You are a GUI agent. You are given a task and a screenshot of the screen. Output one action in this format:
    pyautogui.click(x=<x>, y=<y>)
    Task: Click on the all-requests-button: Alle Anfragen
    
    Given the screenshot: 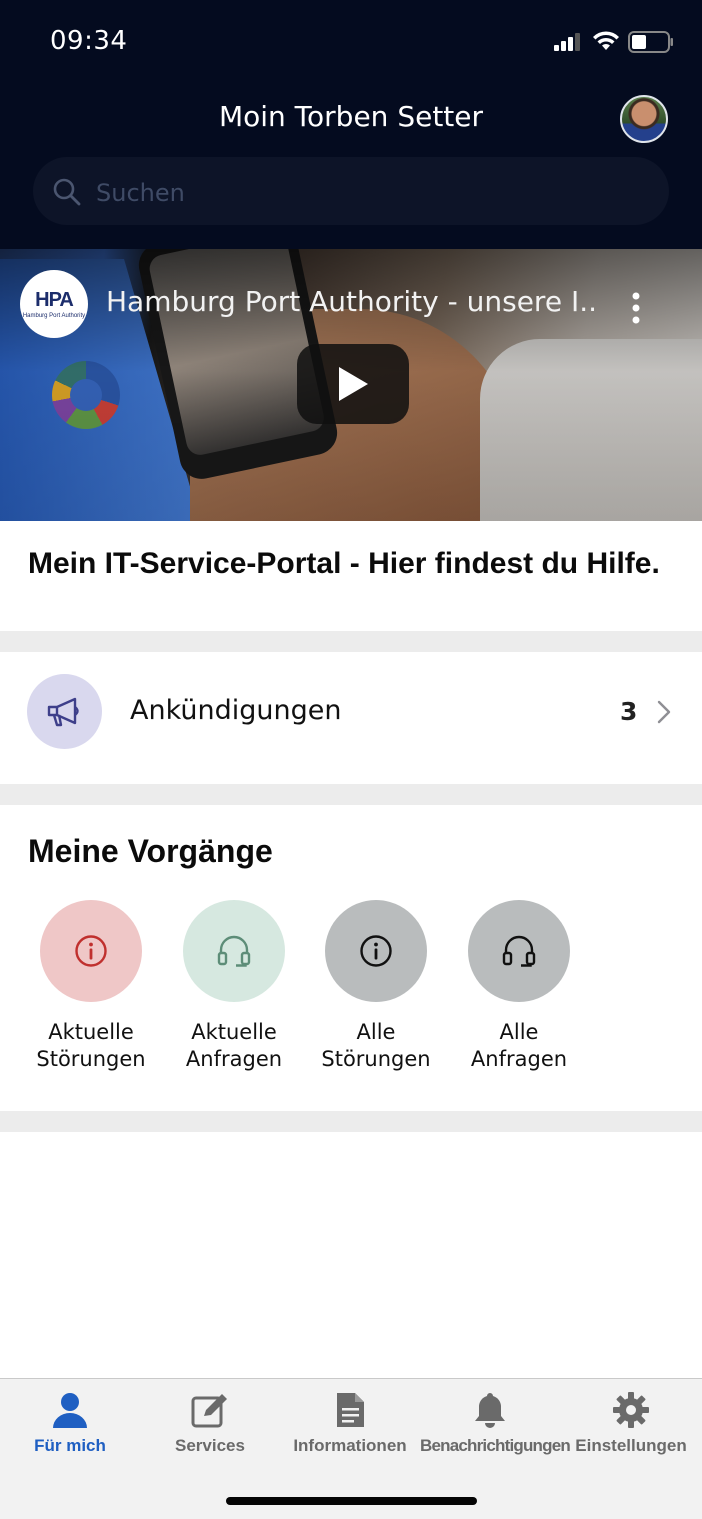 What is the action you would take?
    pyautogui.click(x=519, y=986)
    